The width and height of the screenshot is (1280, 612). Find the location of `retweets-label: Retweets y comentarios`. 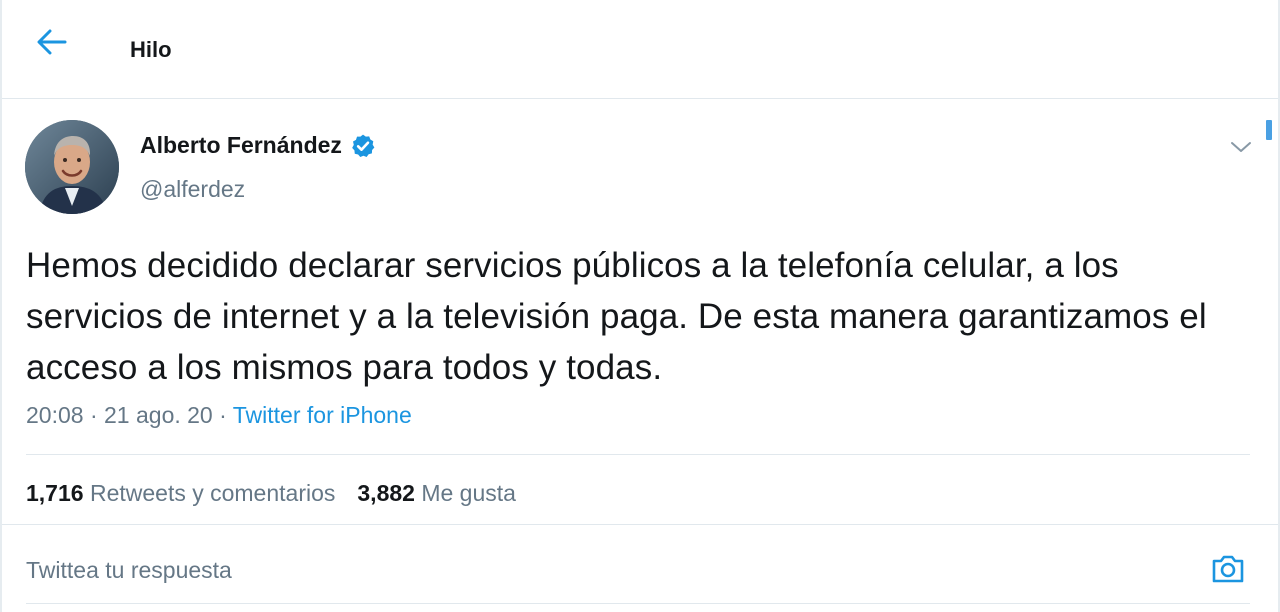

retweets-label: Retweets y comentarios is located at coordinates (212, 493).